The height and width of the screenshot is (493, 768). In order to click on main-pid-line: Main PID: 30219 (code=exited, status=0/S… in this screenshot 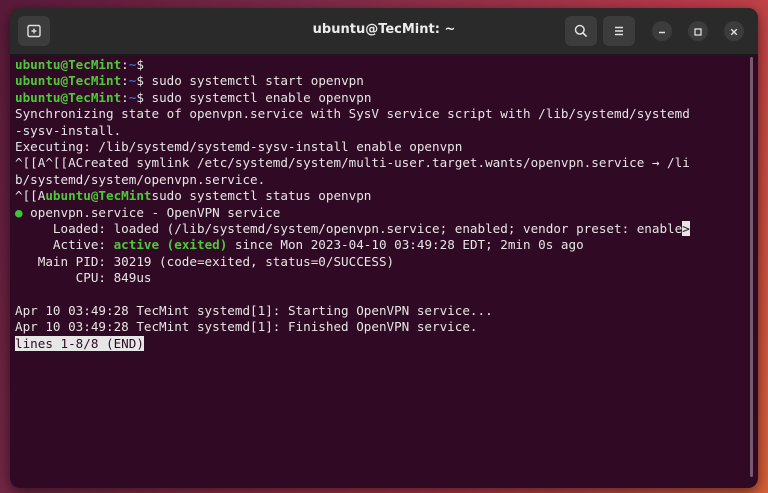, I will do `click(205, 261)`.